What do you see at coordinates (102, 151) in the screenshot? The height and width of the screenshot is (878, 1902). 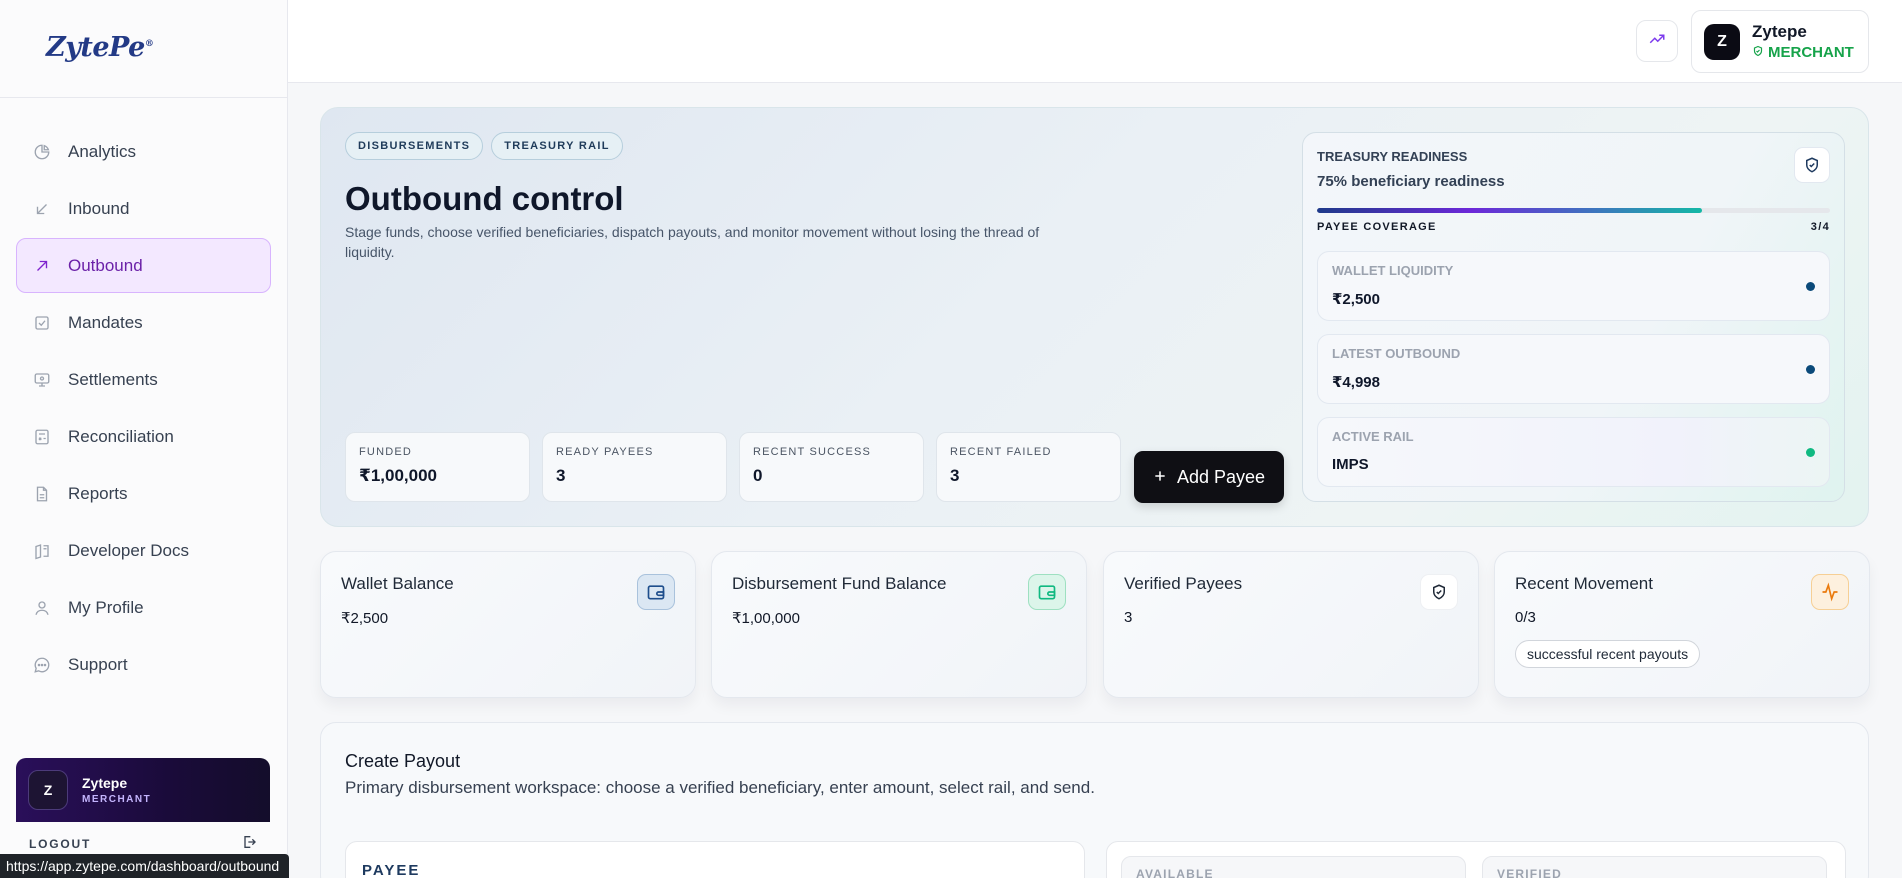 I see `sidebar-item-label: Analytics` at bounding box center [102, 151].